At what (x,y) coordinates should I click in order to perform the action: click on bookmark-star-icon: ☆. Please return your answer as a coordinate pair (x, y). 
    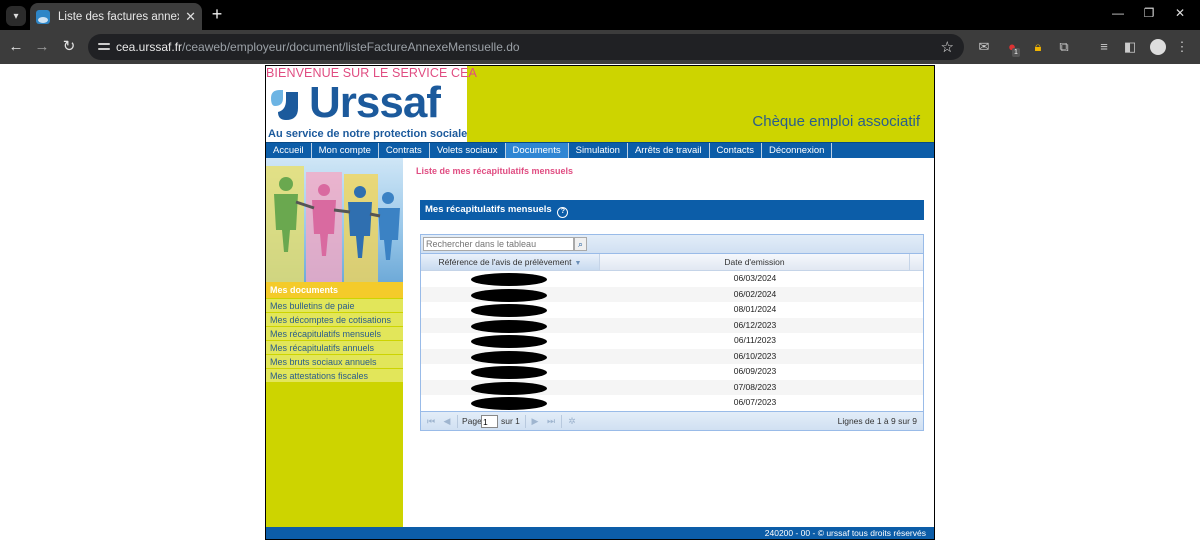
    Looking at the image, I should click on (947, 47).